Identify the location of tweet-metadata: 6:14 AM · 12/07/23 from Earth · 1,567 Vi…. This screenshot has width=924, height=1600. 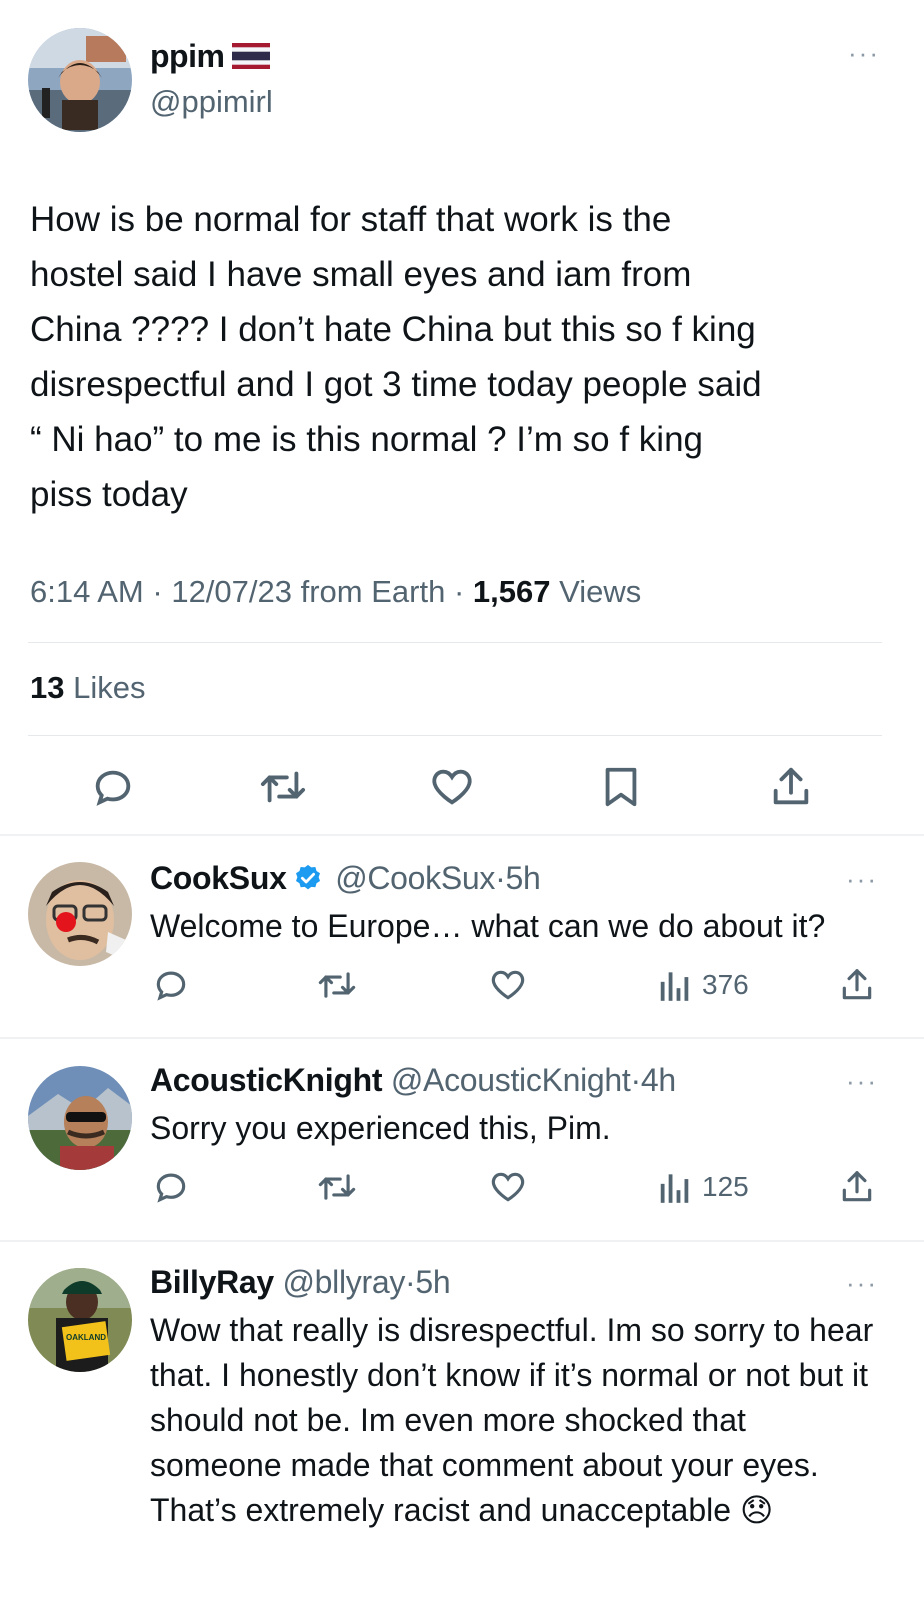
(336, 591).